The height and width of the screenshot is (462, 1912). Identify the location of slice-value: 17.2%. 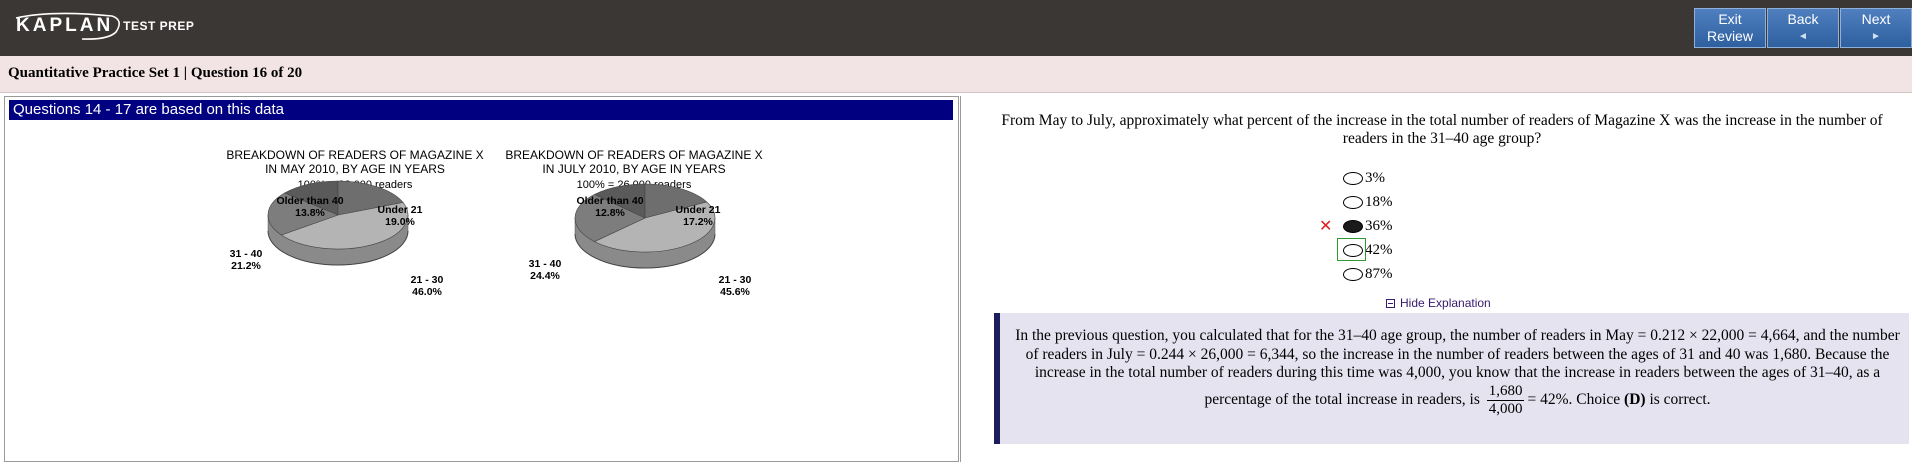
(698, 222).